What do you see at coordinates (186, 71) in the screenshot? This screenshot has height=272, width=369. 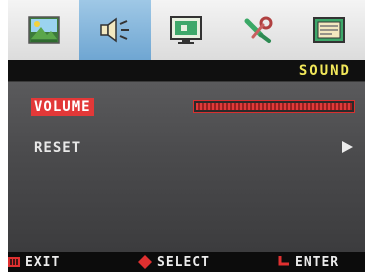 I see `title-bar: SOUND` at bounding box center [186, 71].